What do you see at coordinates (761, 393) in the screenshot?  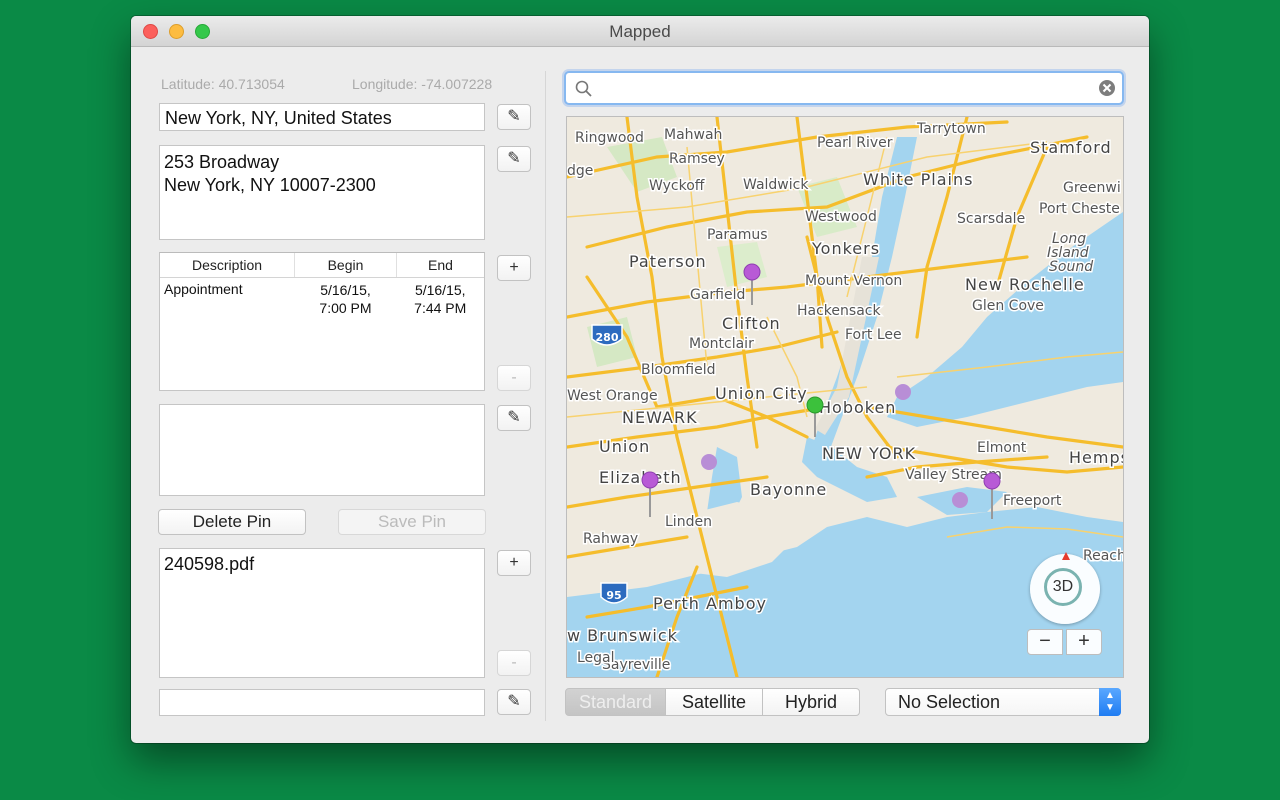 I see `map-label: Union City` at bounding box center [761, 393].